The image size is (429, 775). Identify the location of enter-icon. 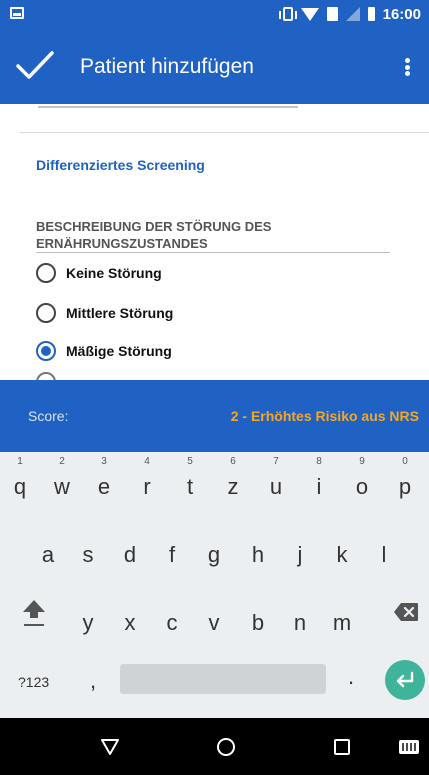
(405, 679).